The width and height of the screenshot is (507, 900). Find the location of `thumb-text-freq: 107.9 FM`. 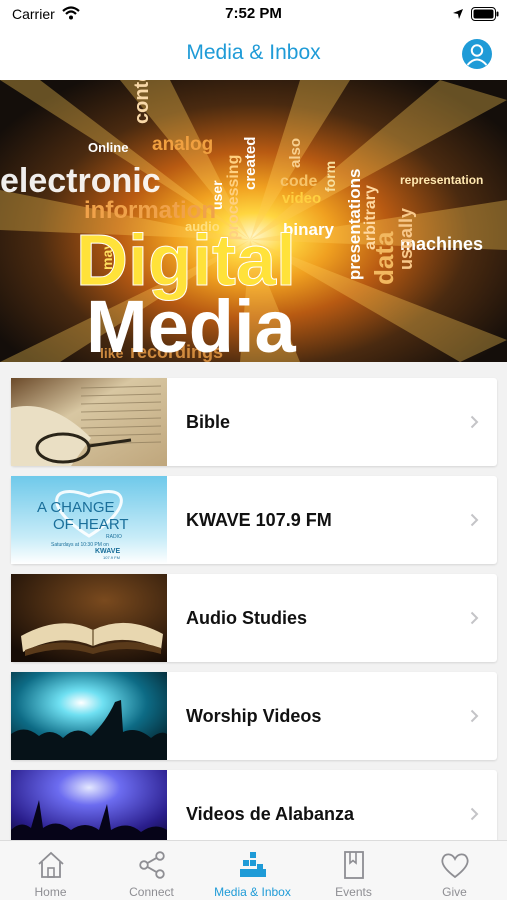

thumb-text-freq: 107.9 FM is located at coordinates (111, 557).